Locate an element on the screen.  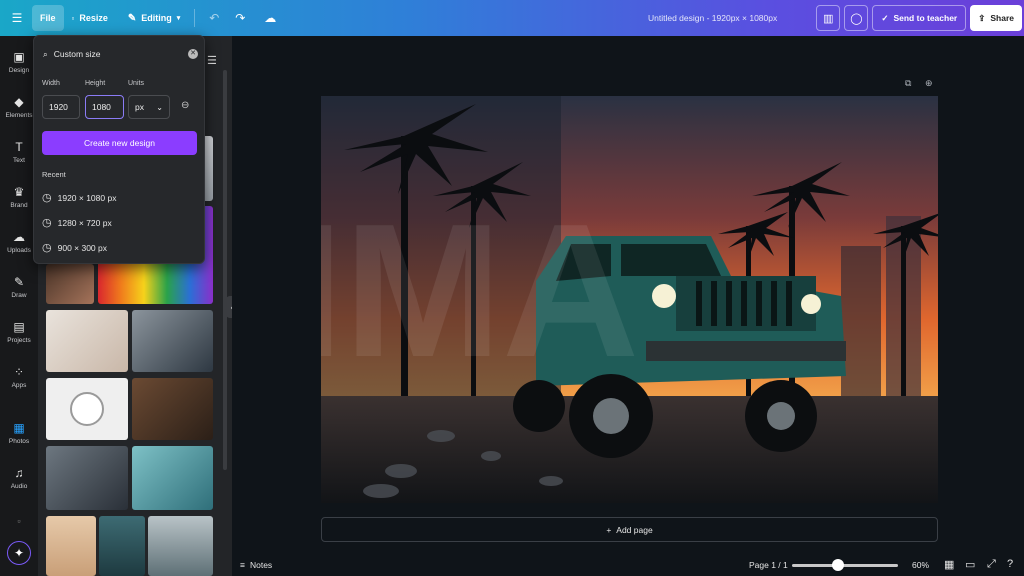
width-input: 1920 is located at coordinates (61, 107).